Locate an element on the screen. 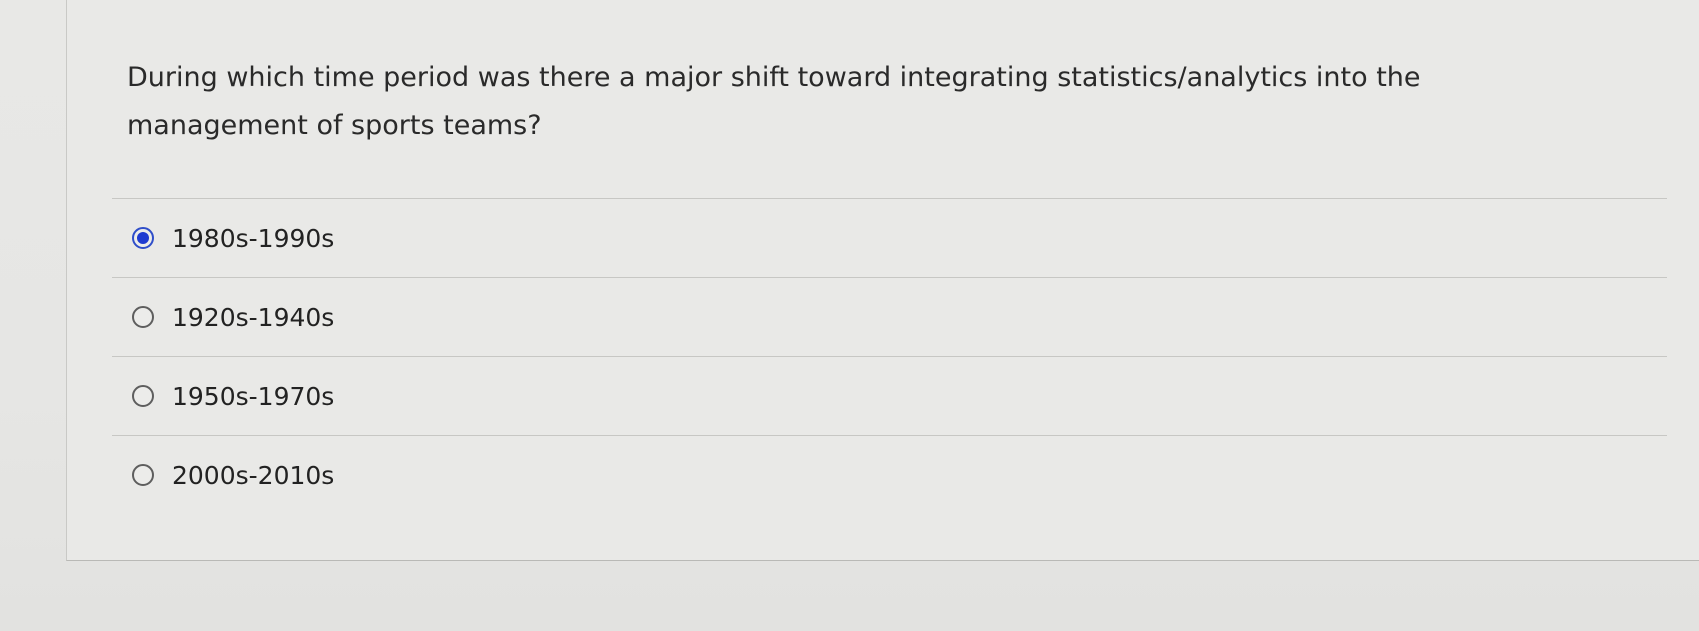  option-1950s-1970s: 1950s-1970s is located at coordinates (889, 396).